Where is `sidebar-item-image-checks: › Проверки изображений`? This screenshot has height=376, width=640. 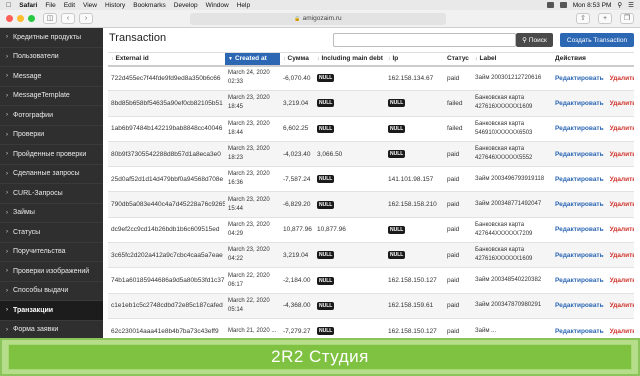
sidebar-item-image-checks: › Проверки изображений is located at coordinates (51, 272).